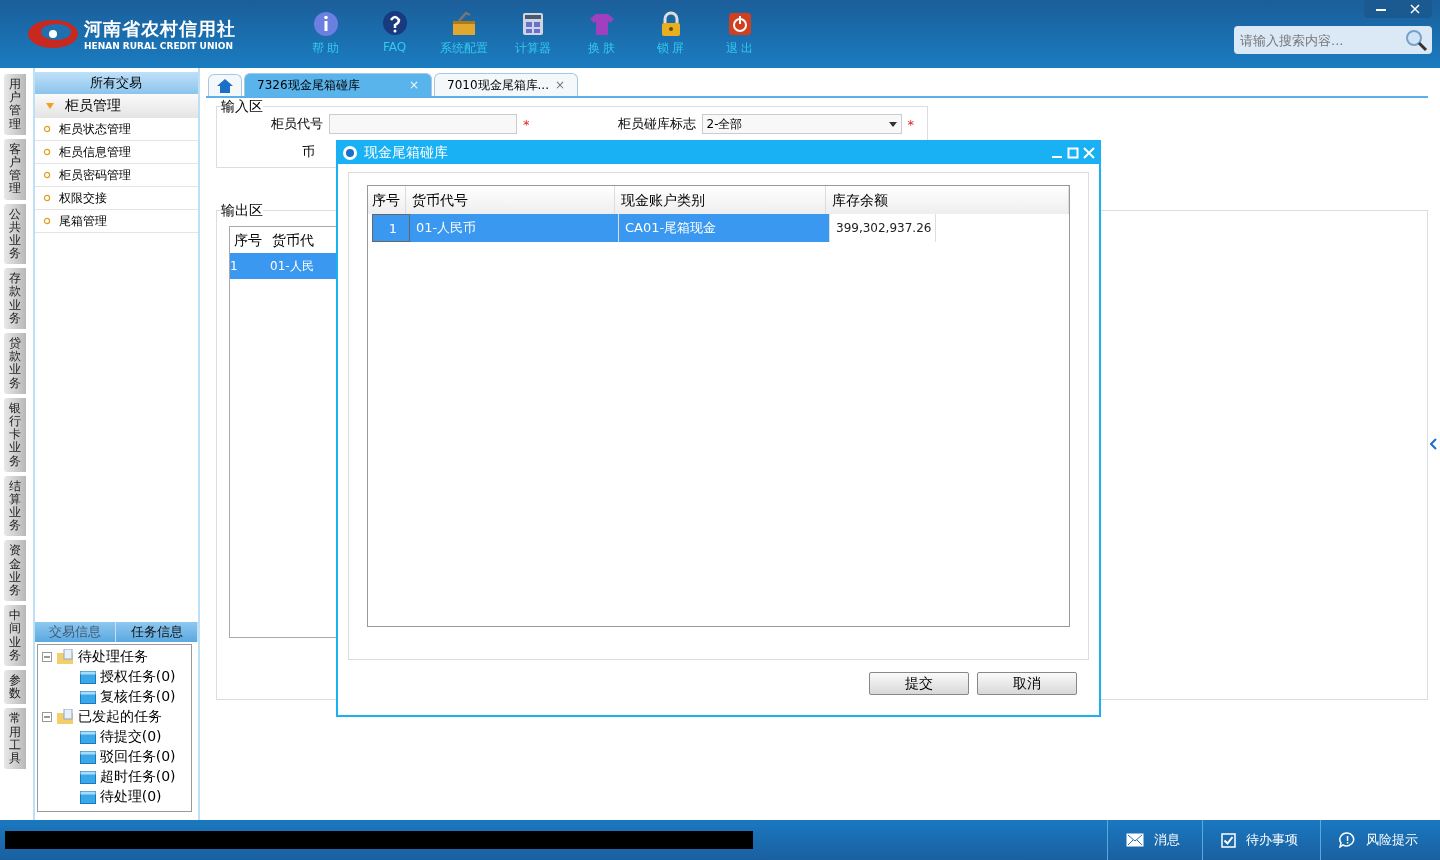 The image size is (1440, 860). Describe the element at coordinates (293, 240) in the screenshot. I see `column-header: 货币代` at that location.